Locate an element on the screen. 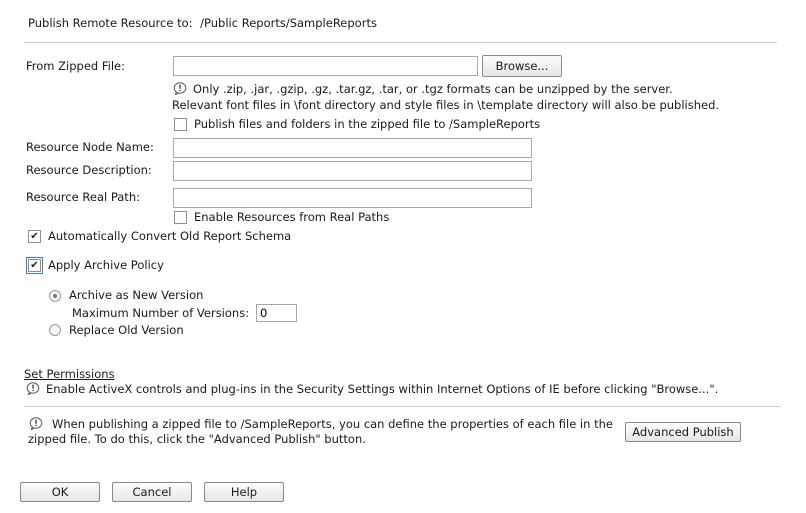  help-button: Help is located at coordinates (244, 492).